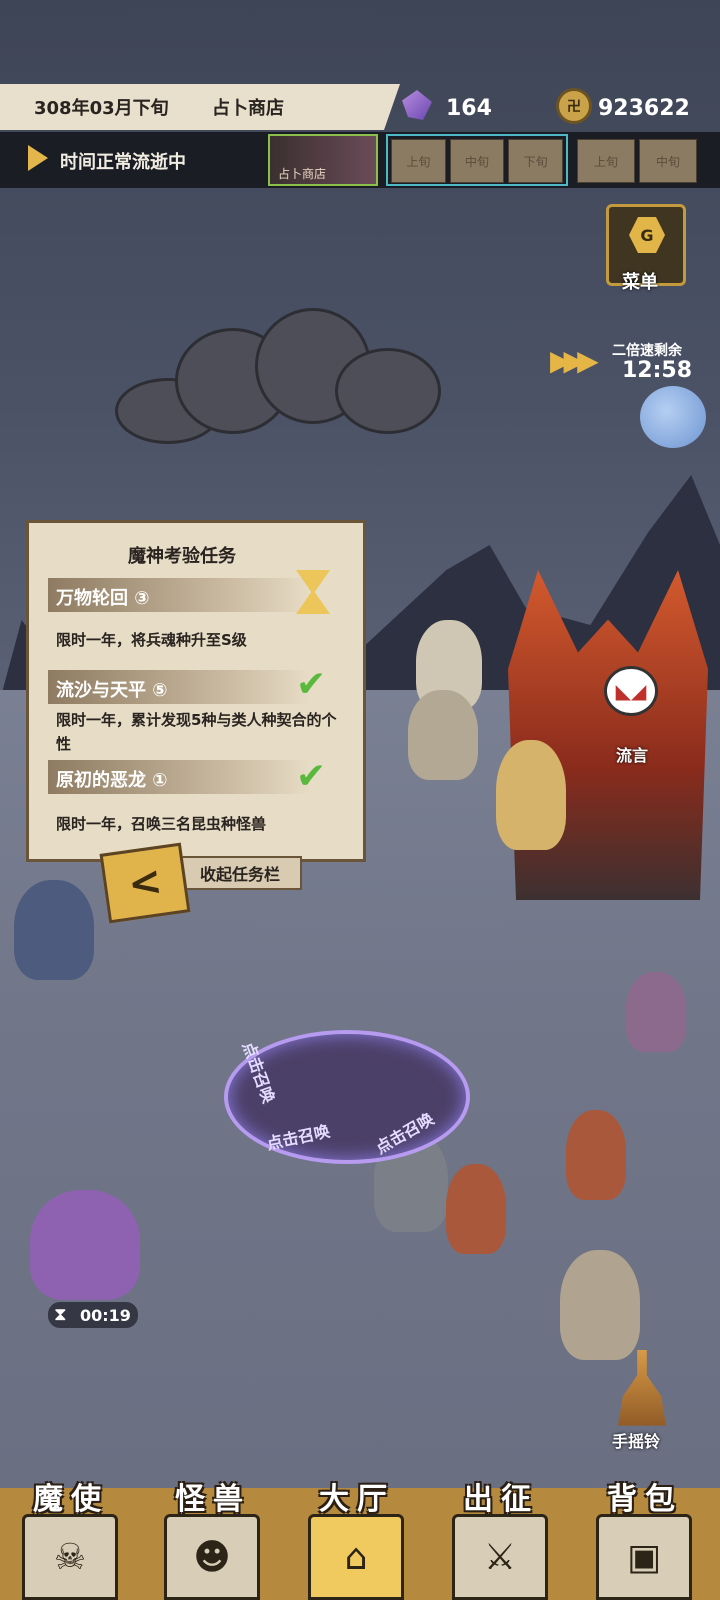 Image resolution: width=720 pixels, height=1600 pixels. What do you see at coordinates (647, 351) in the screenshot?
I see `speed-label: 二倍速剩余` at bounding box center [647, 351].